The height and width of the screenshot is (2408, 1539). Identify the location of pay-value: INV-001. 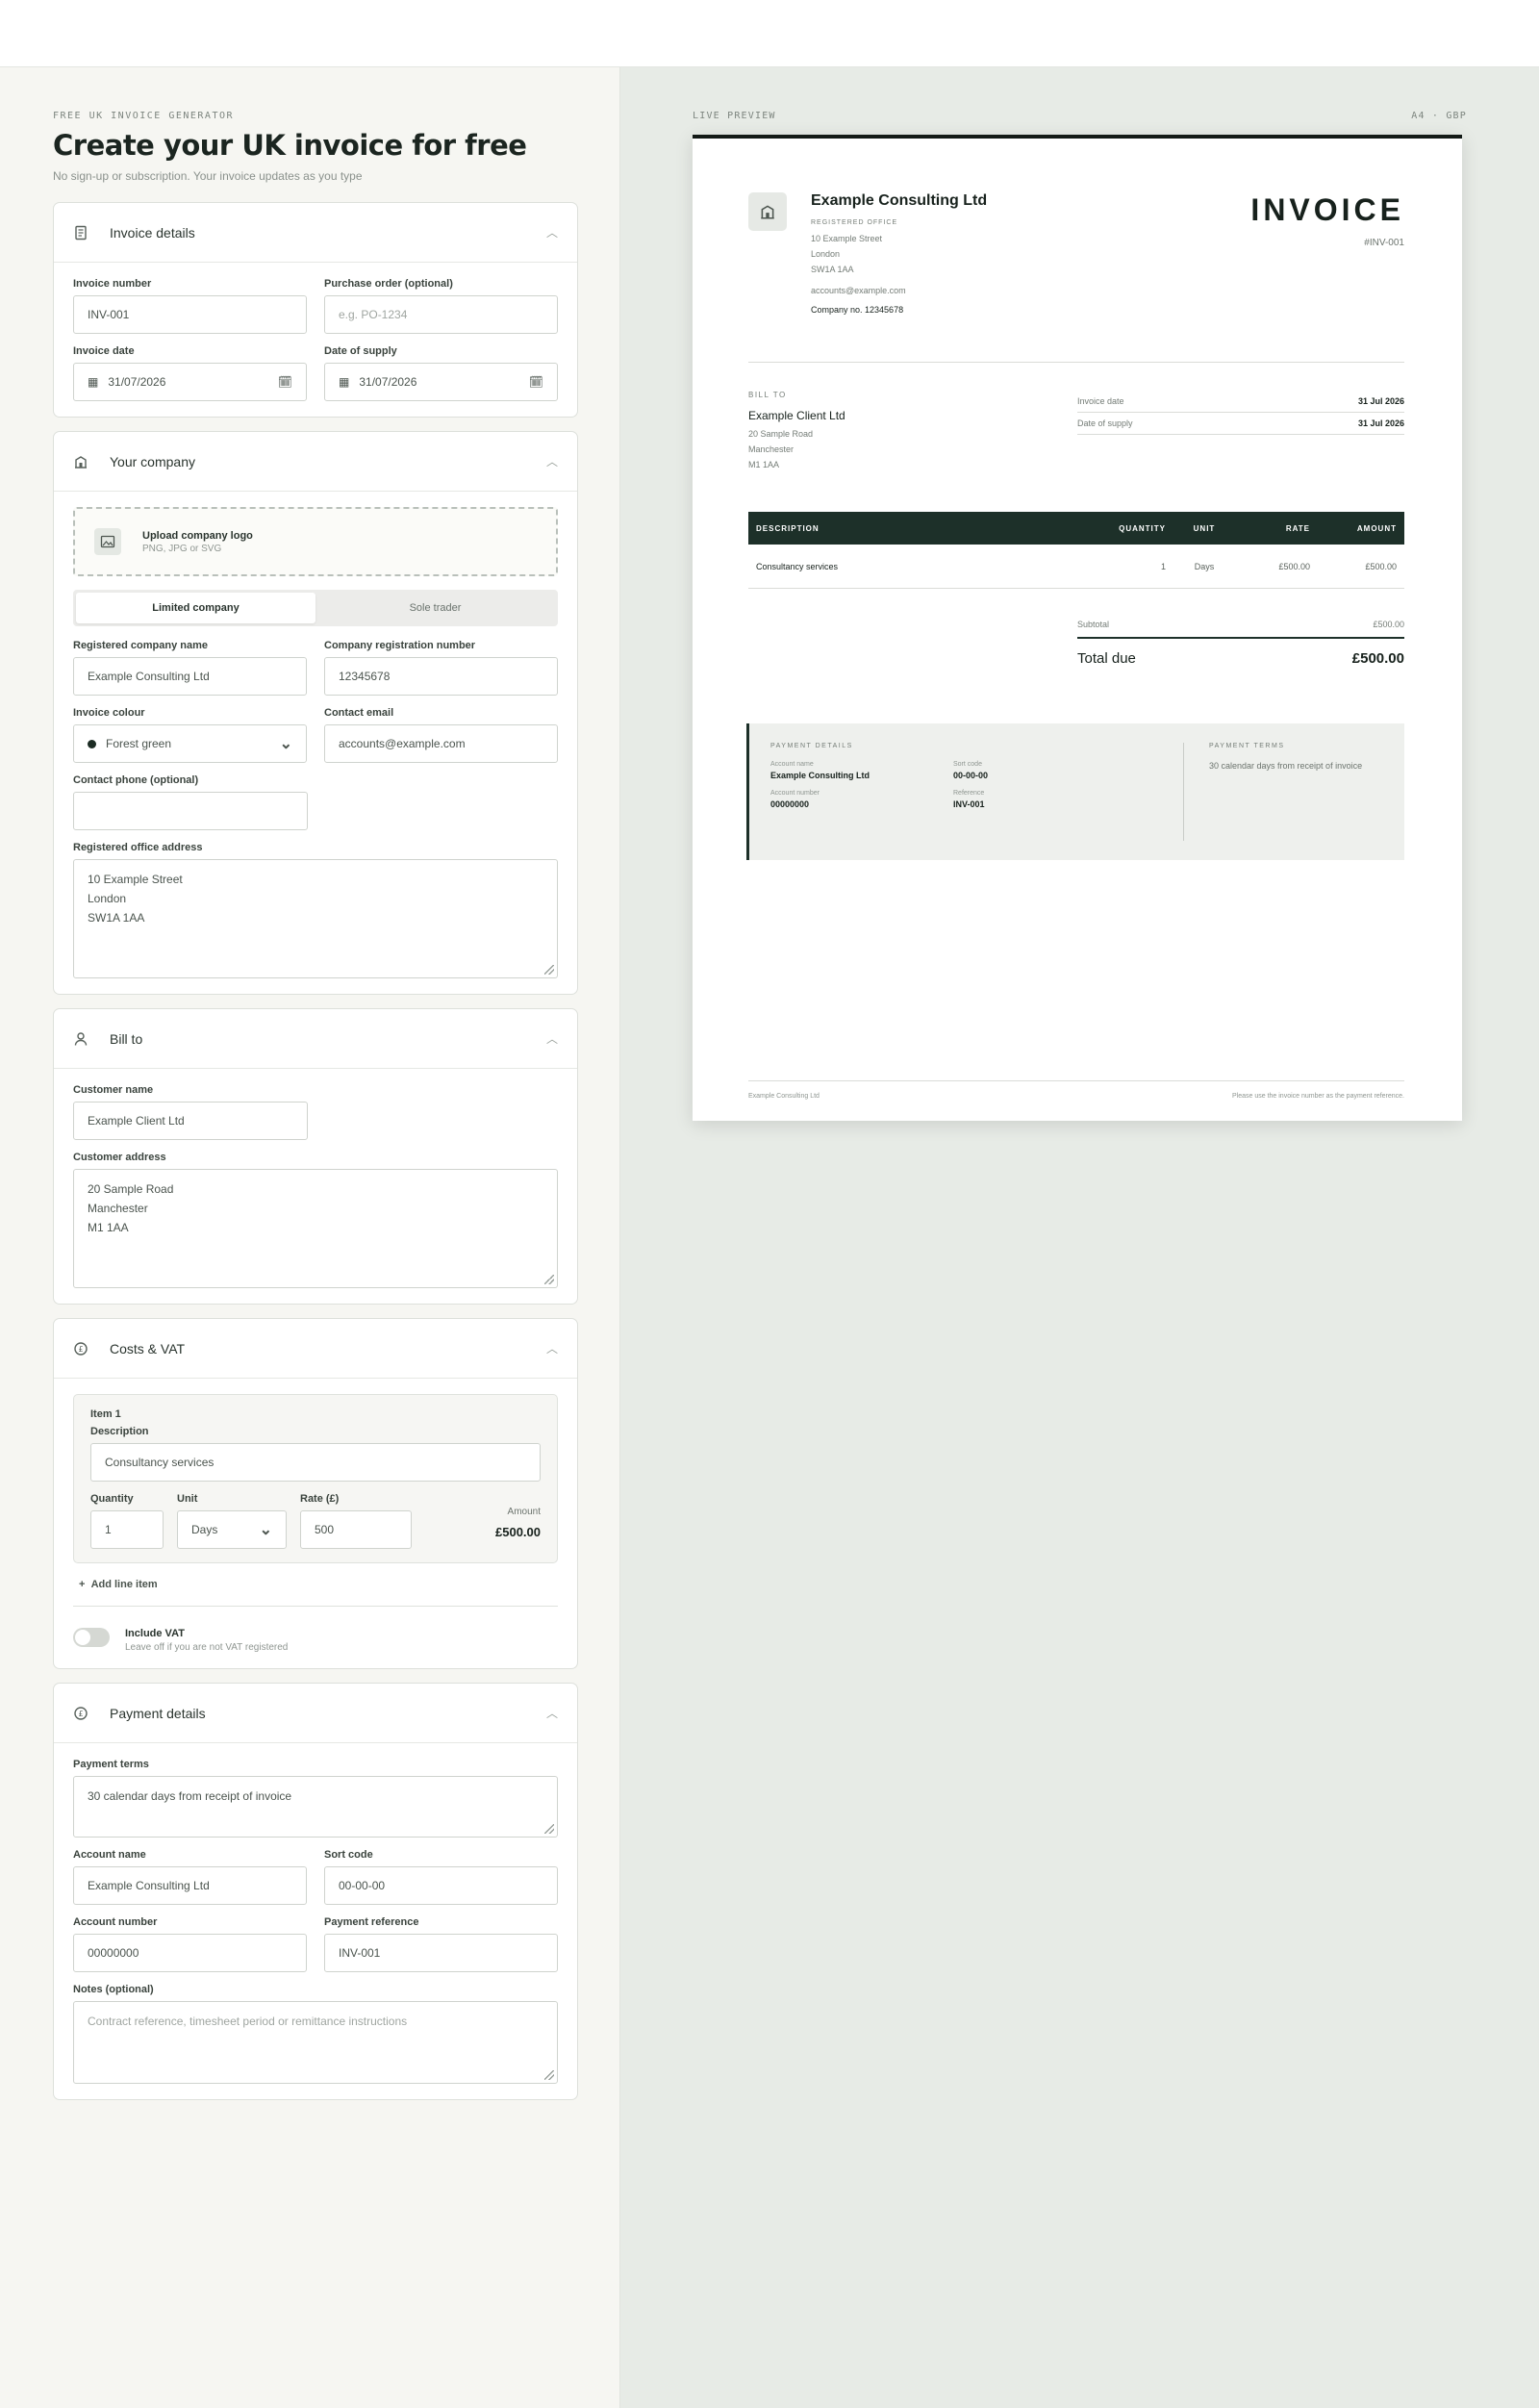
(969, 804).